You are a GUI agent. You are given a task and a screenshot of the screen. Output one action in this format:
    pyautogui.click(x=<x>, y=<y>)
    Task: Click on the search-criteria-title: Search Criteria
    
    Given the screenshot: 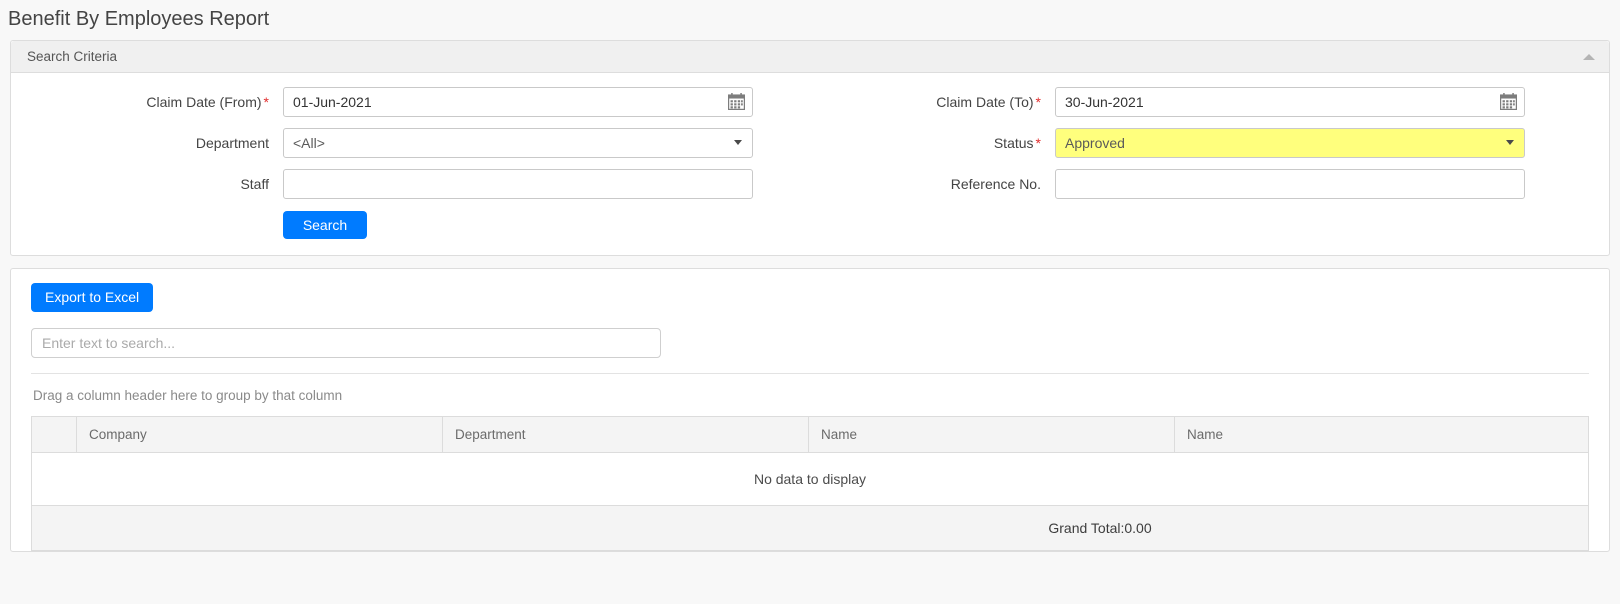 What is the action you would take?
    pyautogui.click(x=72, y=56)
    